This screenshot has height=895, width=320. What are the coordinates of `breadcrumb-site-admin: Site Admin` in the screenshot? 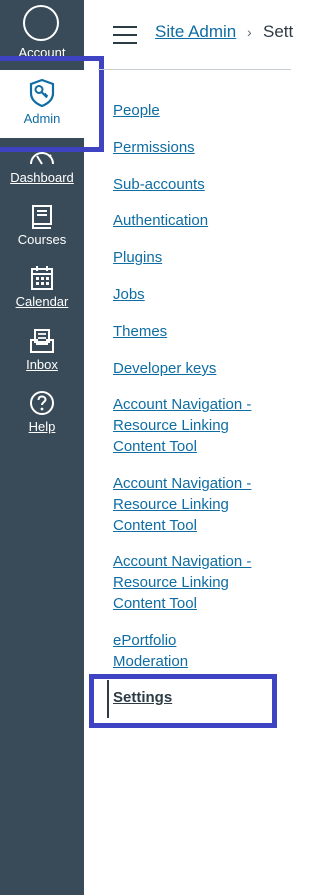 It's located at (195, 32).